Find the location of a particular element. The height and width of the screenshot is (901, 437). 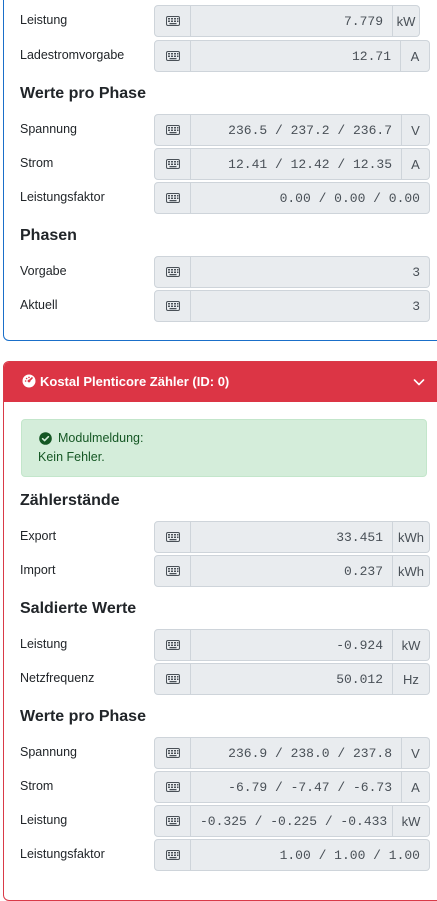

input-group: 50.012 Hz is located at coordinates (292, 679).